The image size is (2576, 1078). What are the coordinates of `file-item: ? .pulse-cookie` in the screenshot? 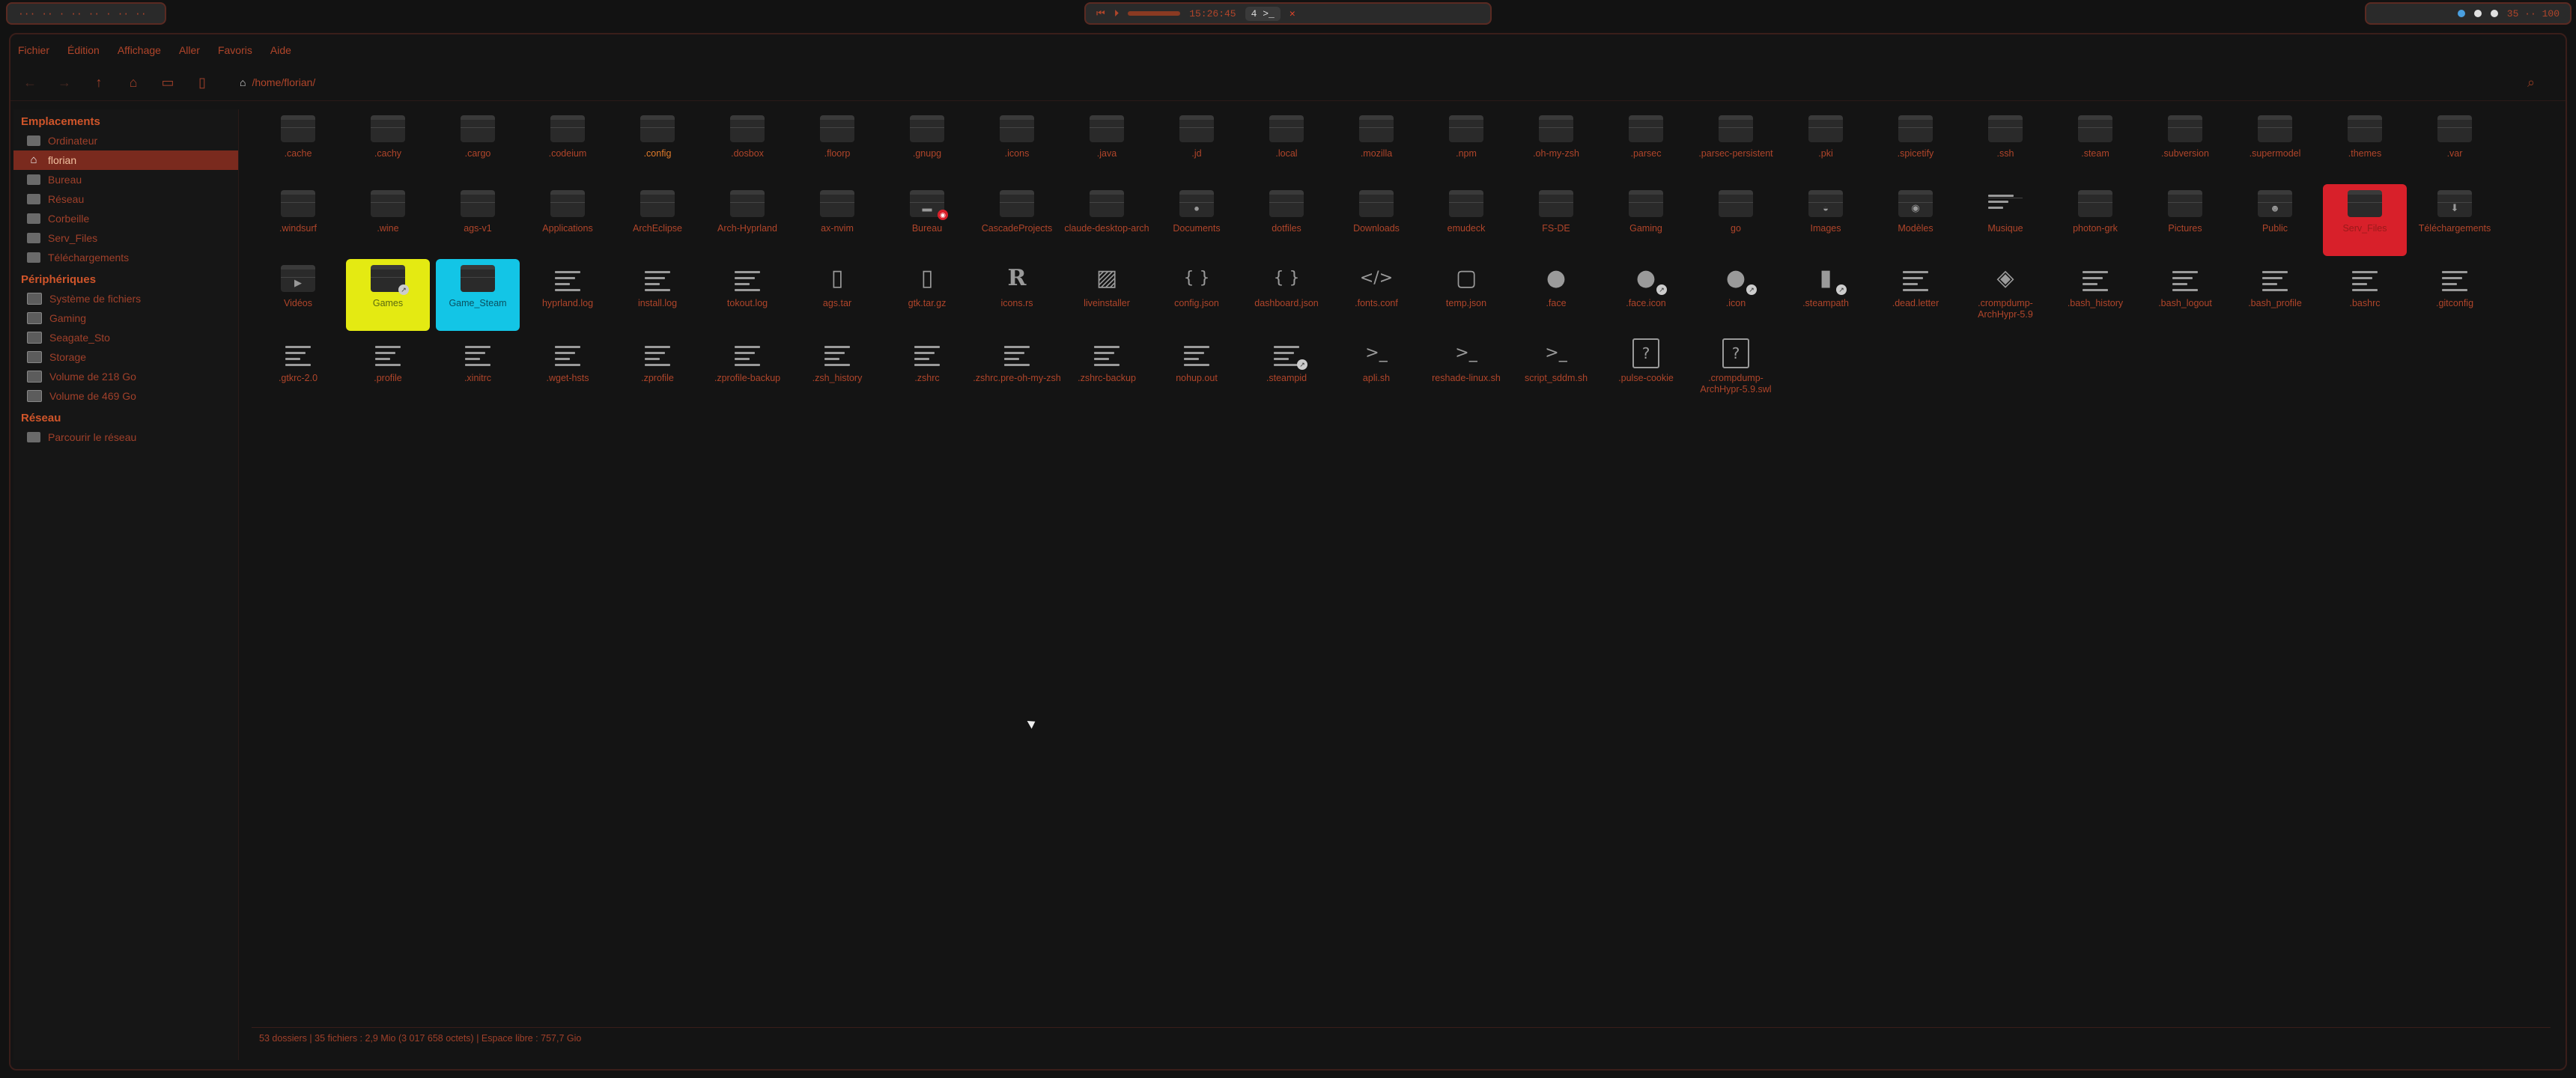 It's located at (1646, 370).